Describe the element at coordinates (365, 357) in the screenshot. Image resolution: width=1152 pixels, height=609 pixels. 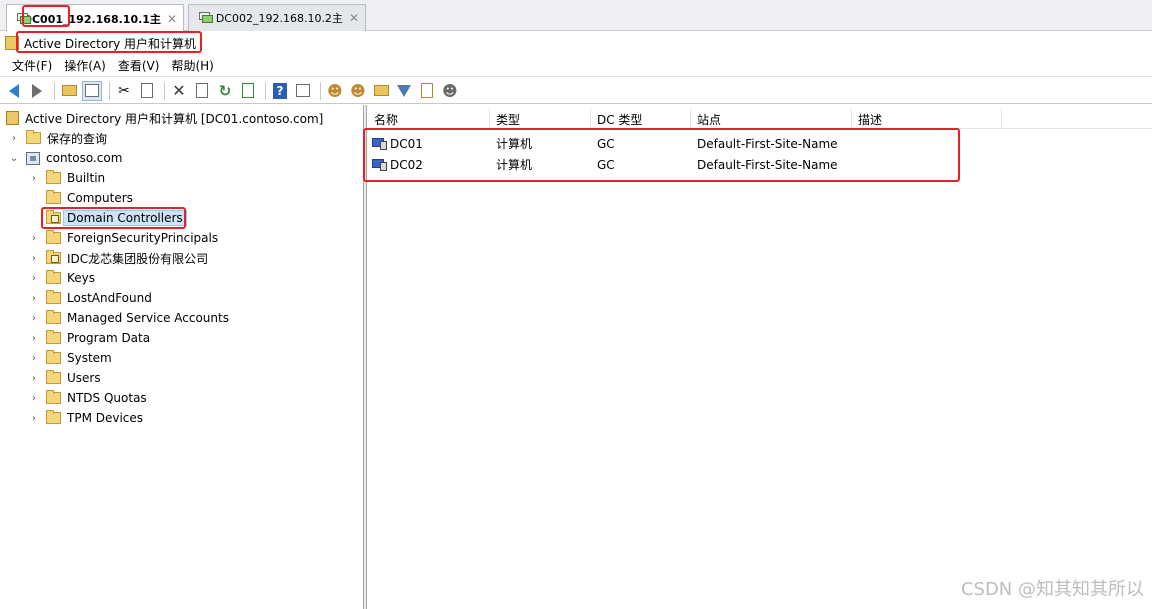
I see `pane-splitter` at that location.